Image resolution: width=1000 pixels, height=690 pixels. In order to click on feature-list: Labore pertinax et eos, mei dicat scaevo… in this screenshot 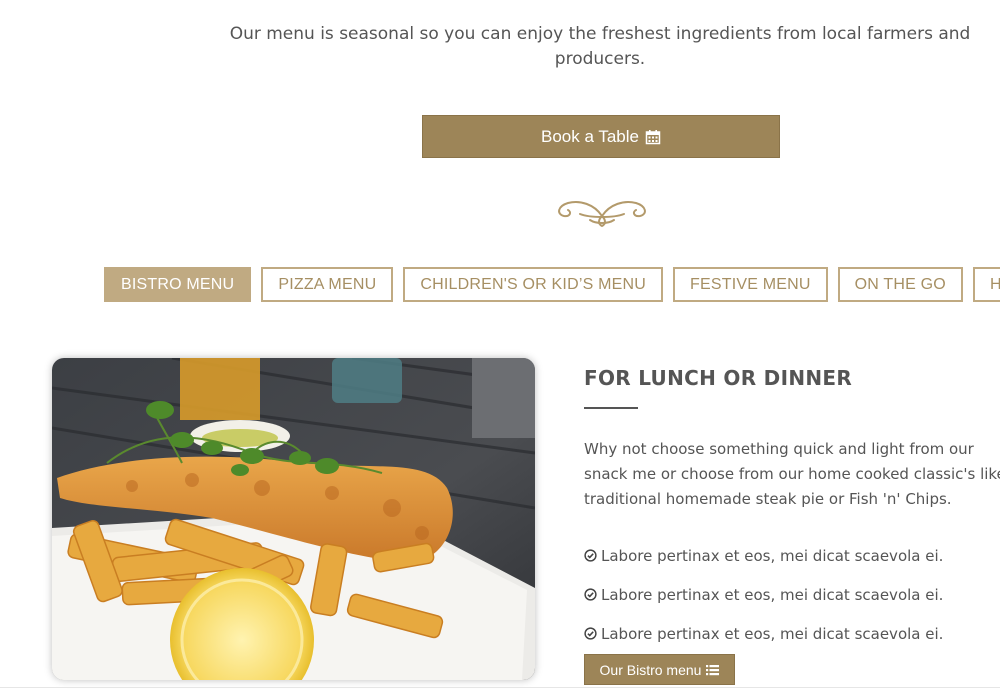, I will do `click(763, 594)`.